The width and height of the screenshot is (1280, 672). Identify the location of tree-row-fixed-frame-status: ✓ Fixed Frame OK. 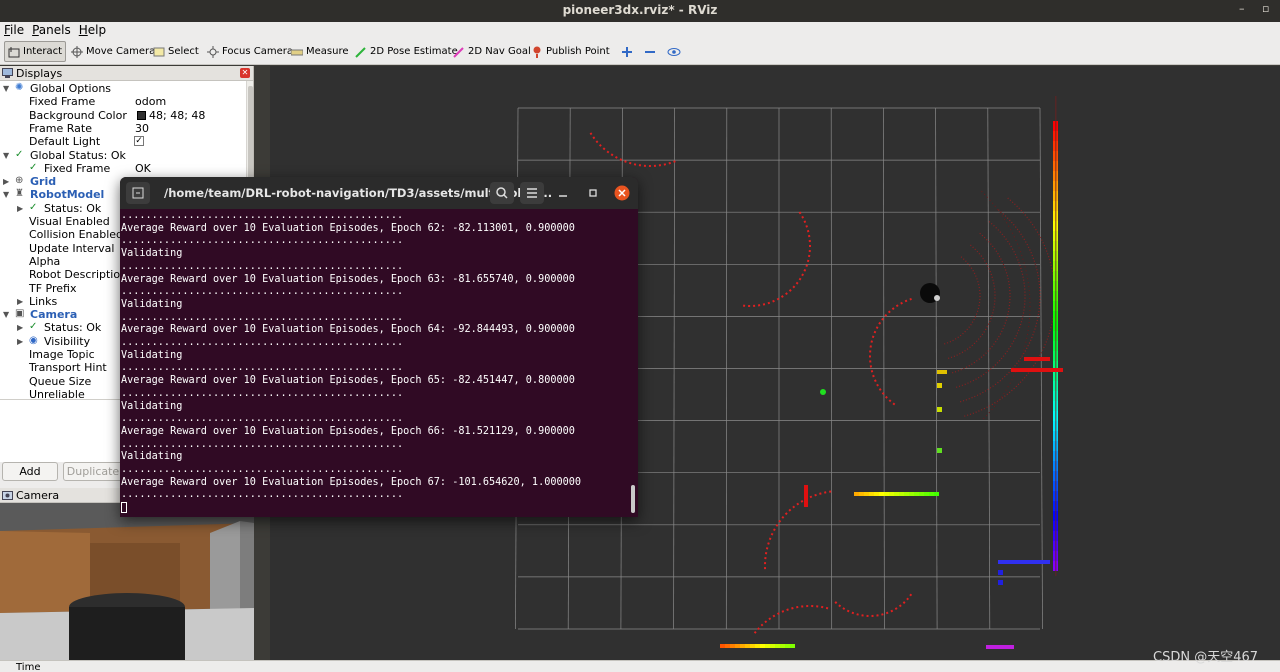
(123, 168).